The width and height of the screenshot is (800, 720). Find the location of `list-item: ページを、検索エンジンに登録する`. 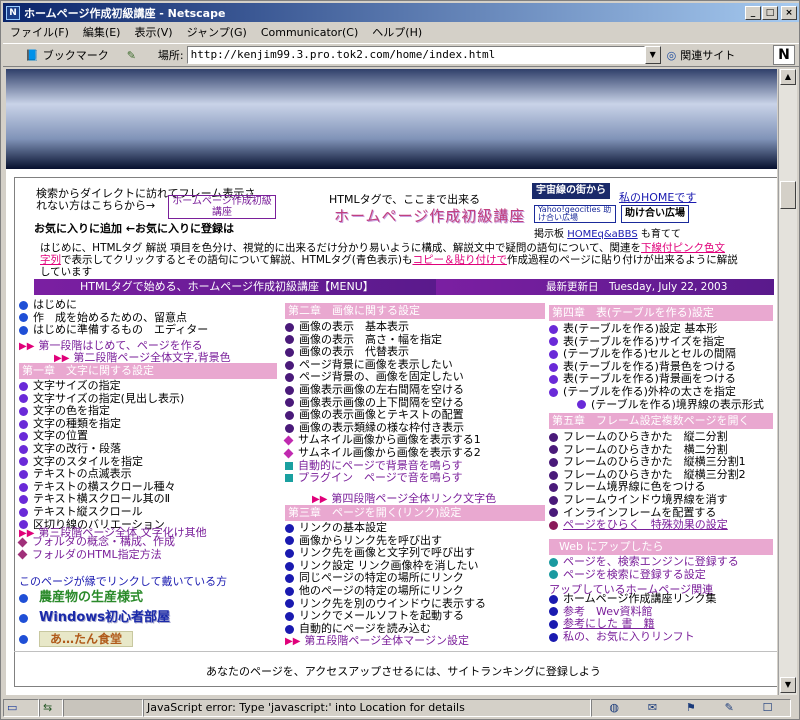

list-item: ページを、検索エンジンに登録する is located at coordinates (644, 562).